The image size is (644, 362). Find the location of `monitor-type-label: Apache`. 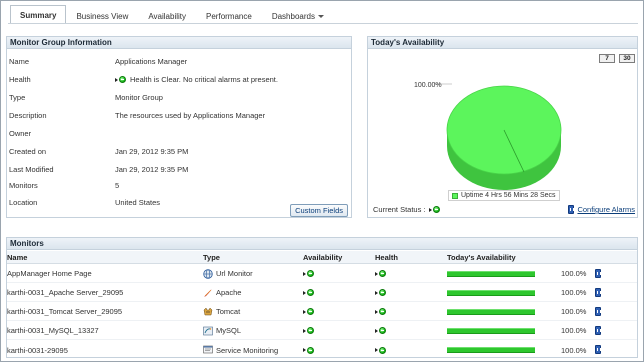

monitor-type-label: Apache is located at coordinates (229, 292).